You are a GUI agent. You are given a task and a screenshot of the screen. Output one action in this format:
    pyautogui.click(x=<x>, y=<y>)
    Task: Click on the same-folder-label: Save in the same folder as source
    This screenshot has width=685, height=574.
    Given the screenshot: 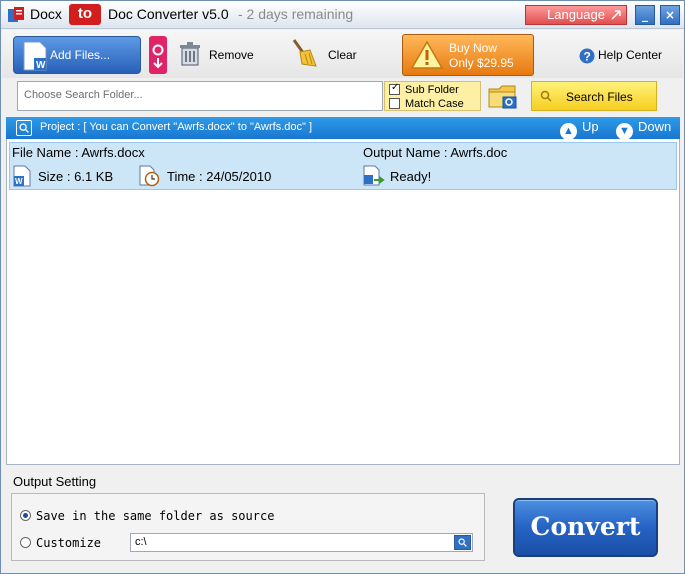 What is the action you would take?
    pyautogui.click(x=155, y=516)
    